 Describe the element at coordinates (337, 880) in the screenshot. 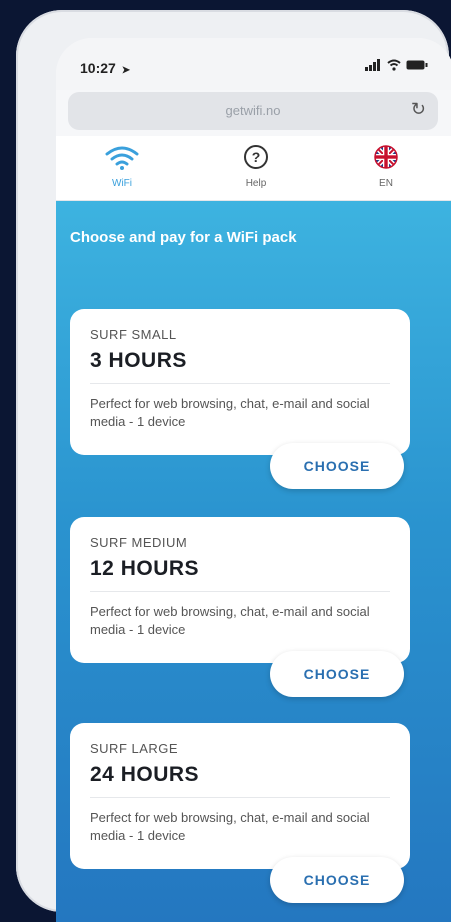

I see `choose-button-large: CHOOSE` at that location.